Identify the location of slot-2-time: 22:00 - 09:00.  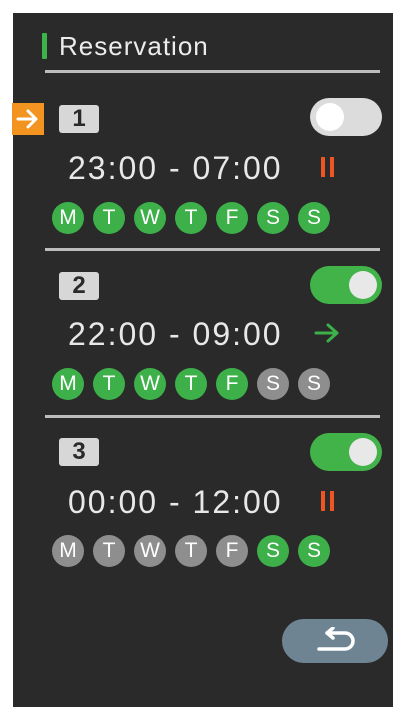
(175, 334).